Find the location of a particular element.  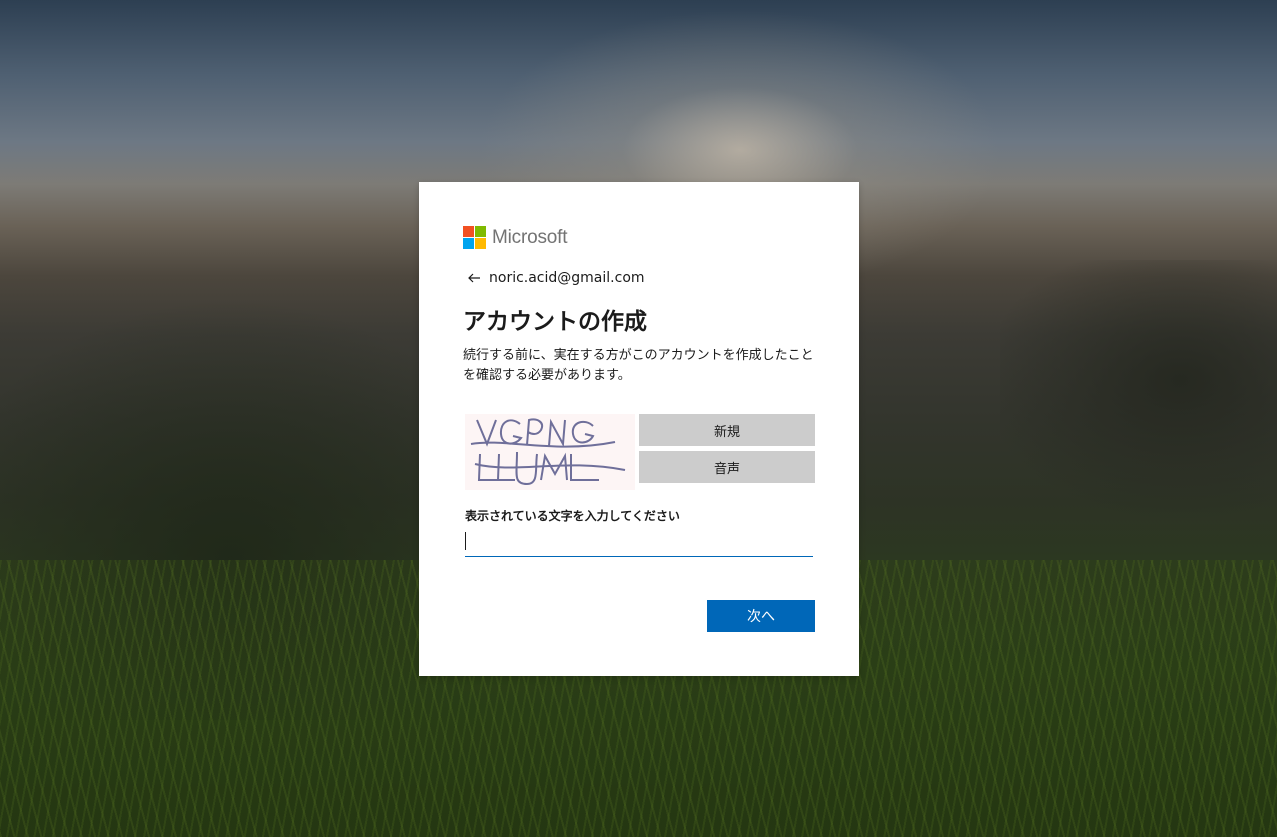

captcha-new-button: 新規 is located at coordinates (727, 430).